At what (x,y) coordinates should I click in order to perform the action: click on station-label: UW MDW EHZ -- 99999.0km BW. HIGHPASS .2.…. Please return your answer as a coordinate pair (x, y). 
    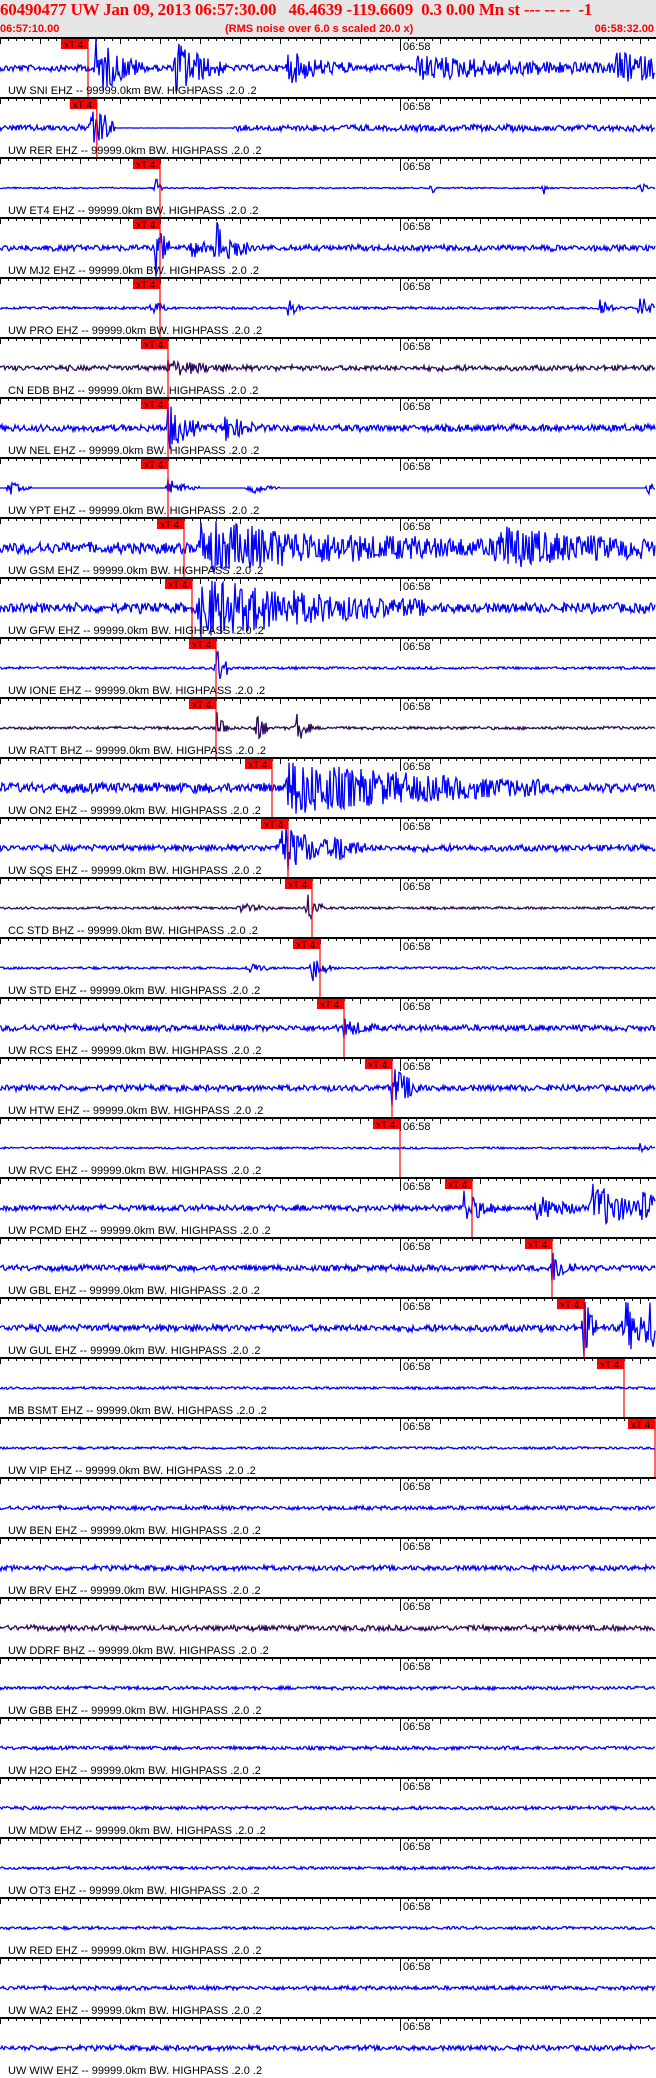
    Looking at the image, I should click on (137, 1831).